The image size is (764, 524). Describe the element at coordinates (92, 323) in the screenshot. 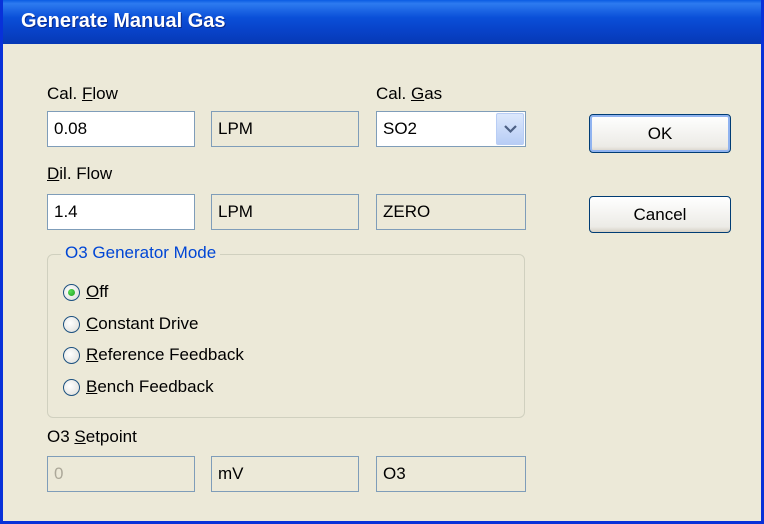

I see `radio-constant-drive-accel: C` at that location.